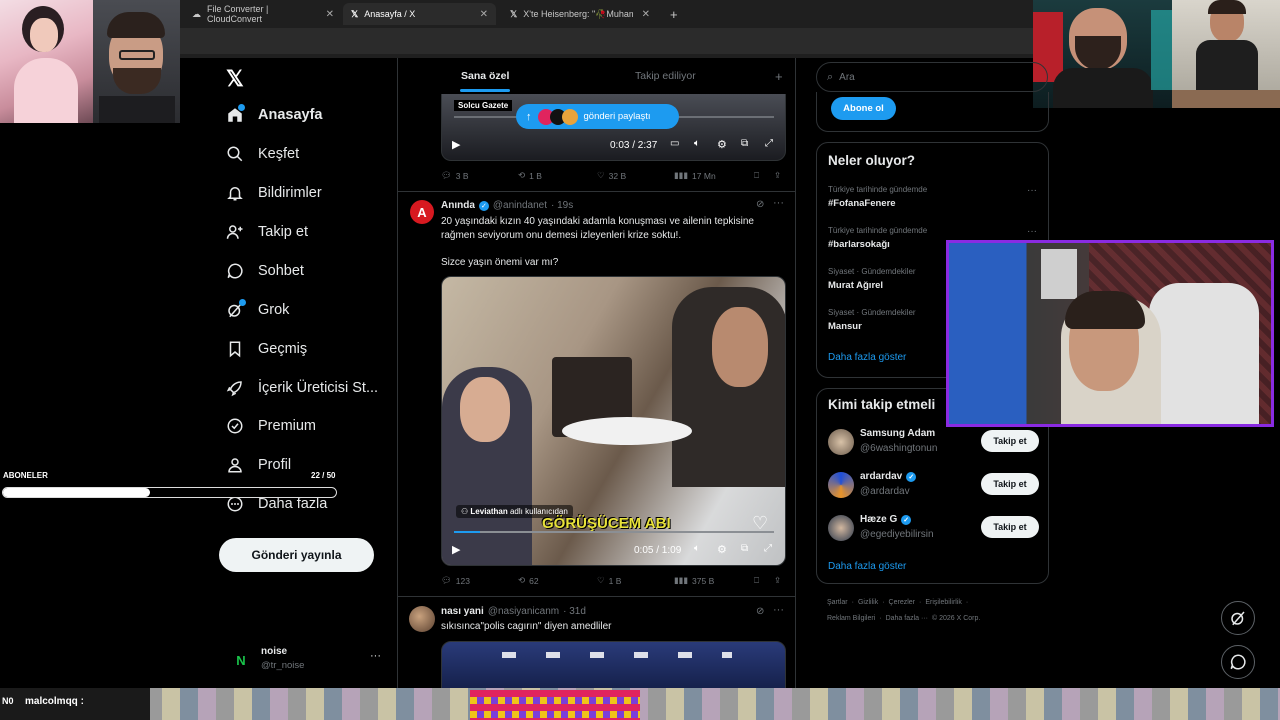 This screenshot has width=1280, height=720. What do you see at coordinates (296, 555) in the screenshot?
I see `post-button: Gönderi yayınla` at bounding box center [296, 555].